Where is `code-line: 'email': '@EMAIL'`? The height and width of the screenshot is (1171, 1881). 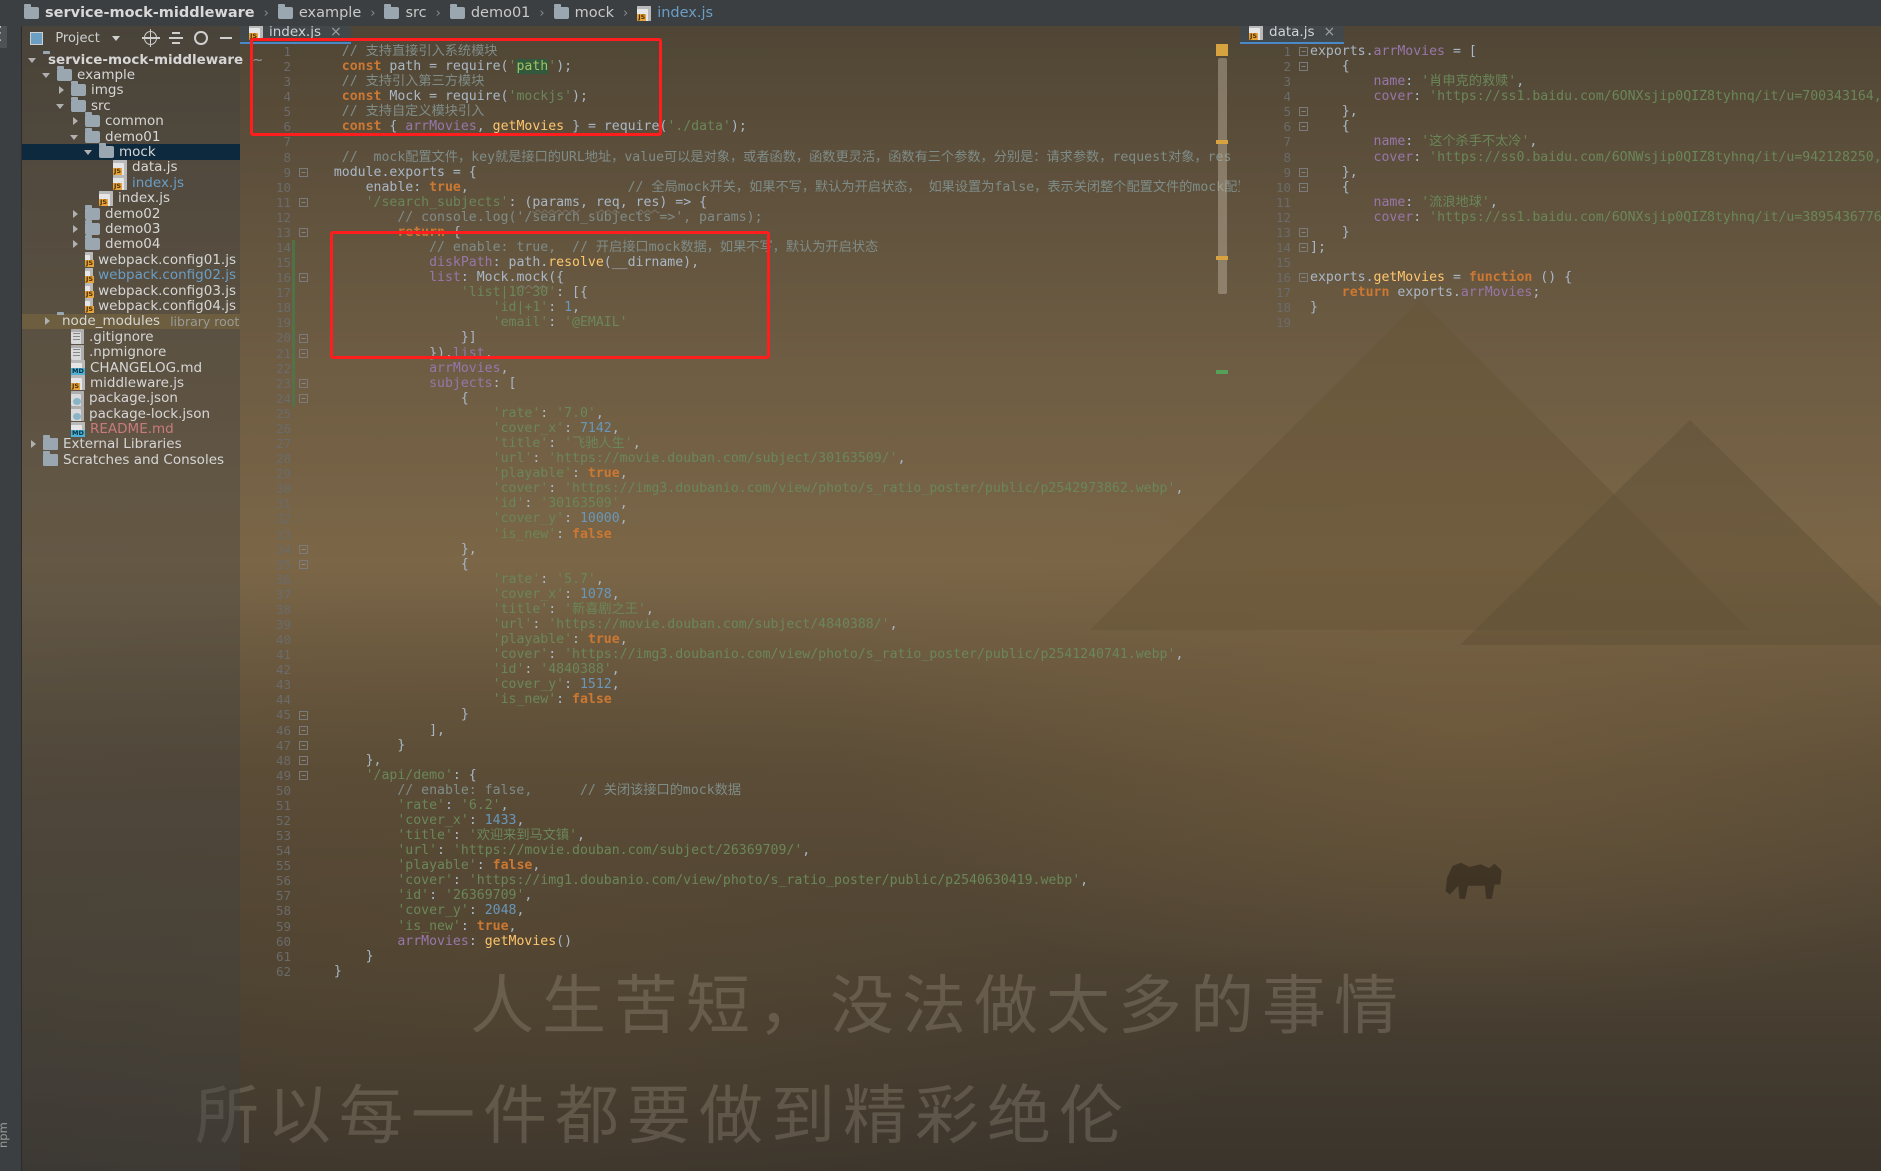 code-line: 'email': '@EMAIL' is located at coordinates (775, 322).